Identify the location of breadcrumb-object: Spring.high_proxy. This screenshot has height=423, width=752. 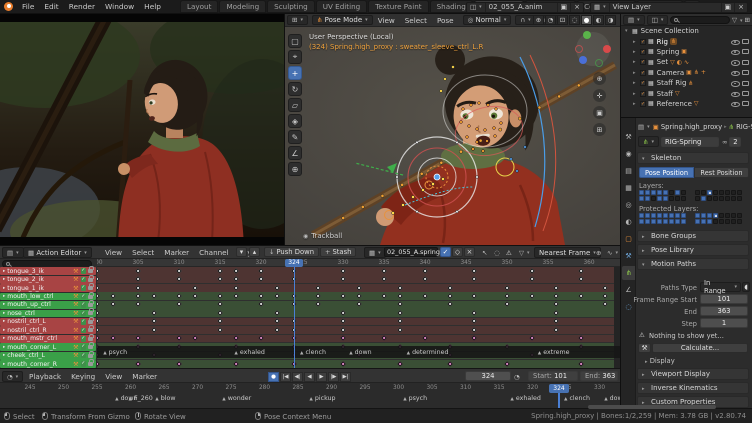
(691, 127).